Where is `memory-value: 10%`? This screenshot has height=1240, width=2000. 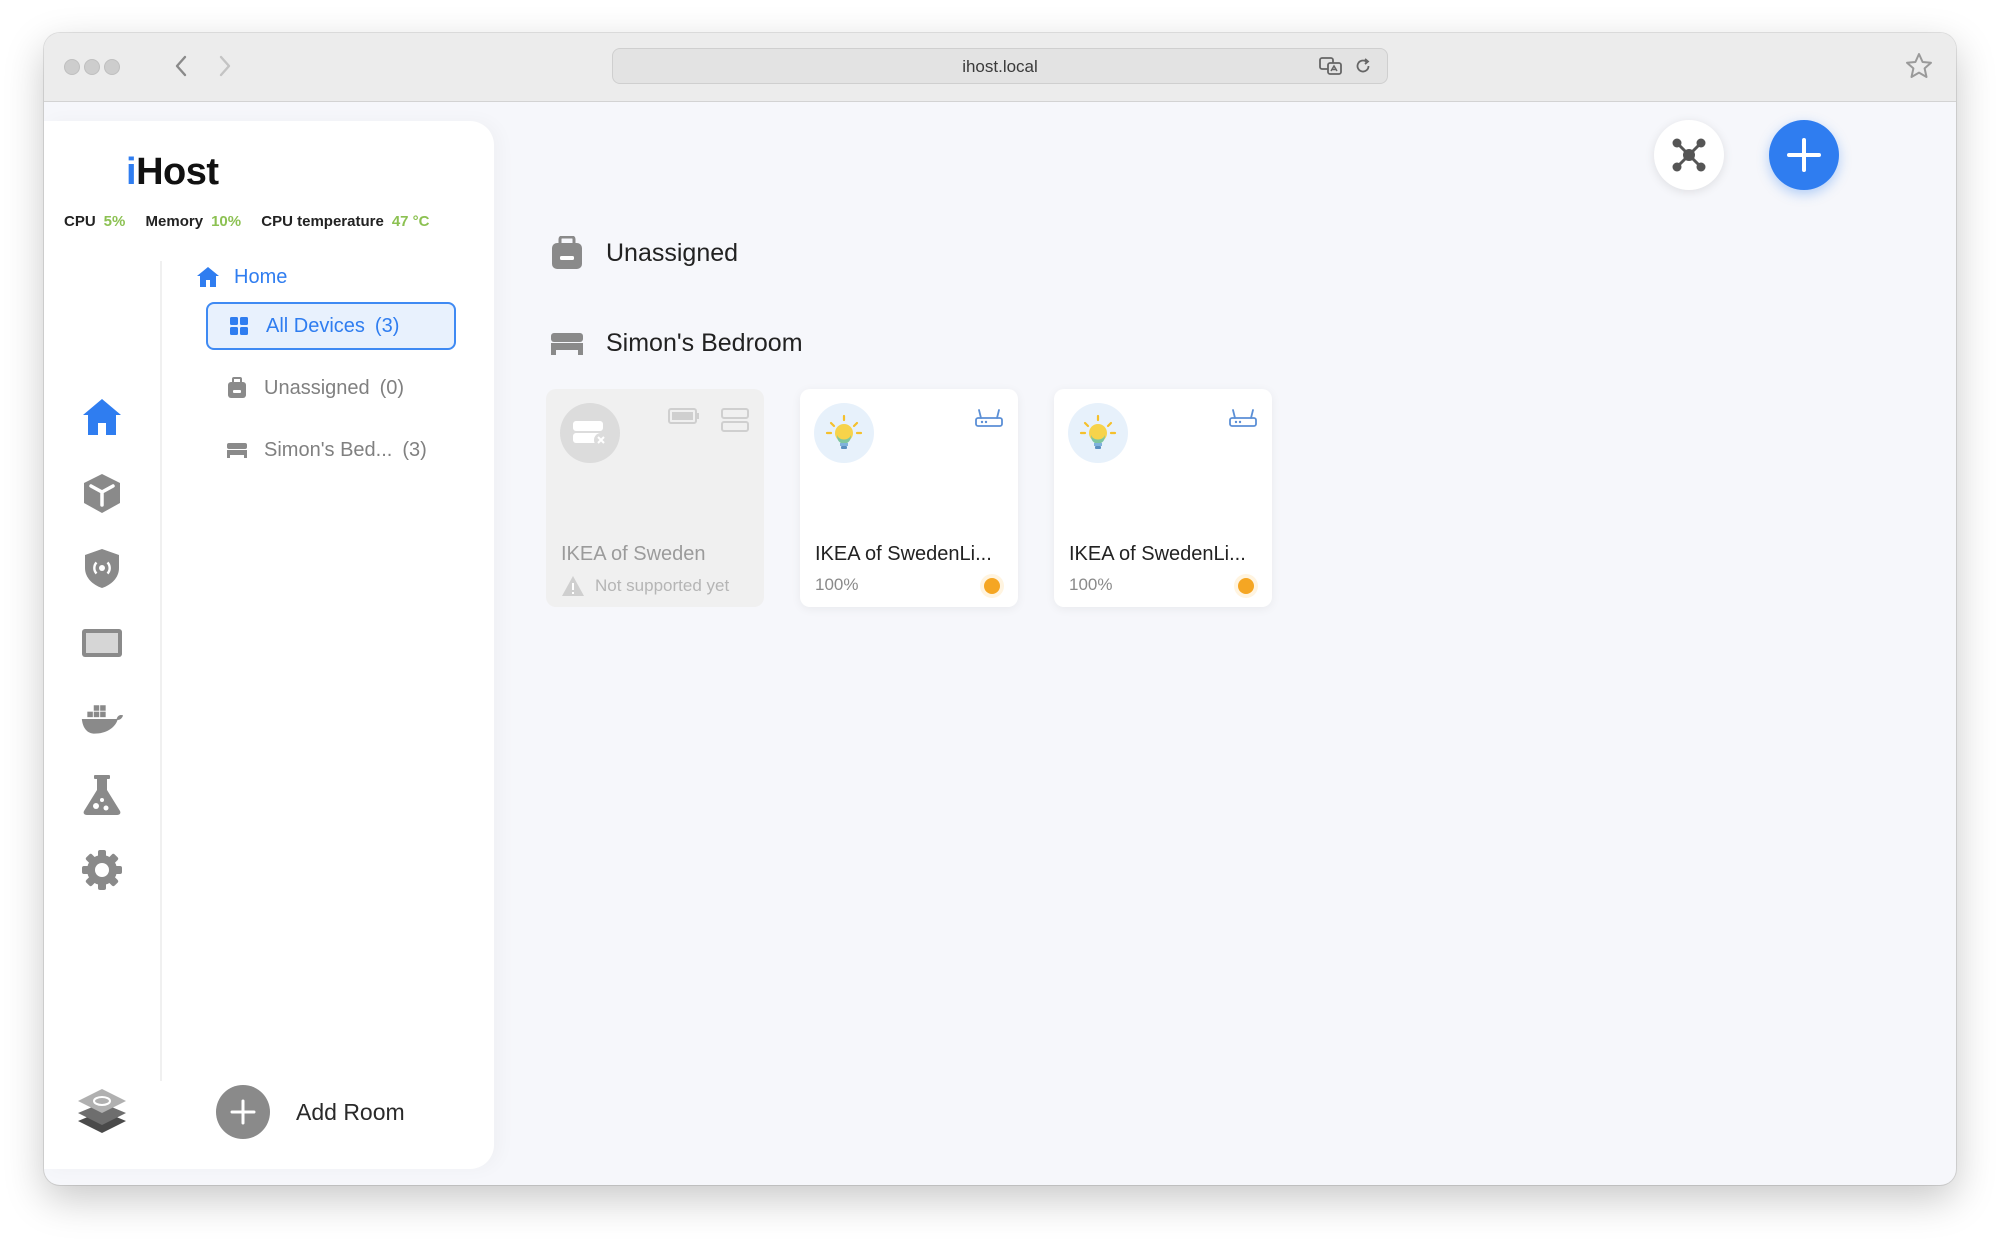 memory-value: 10% is located at coordinates (226, 221).